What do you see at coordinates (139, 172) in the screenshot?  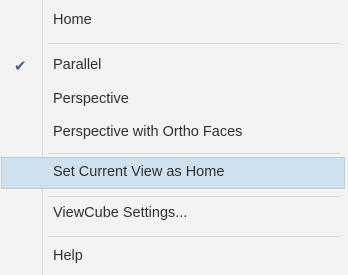 I see `menu-item-set-current-view-as-home-label: Set Current View as Home` at bounding box center [139, 172].